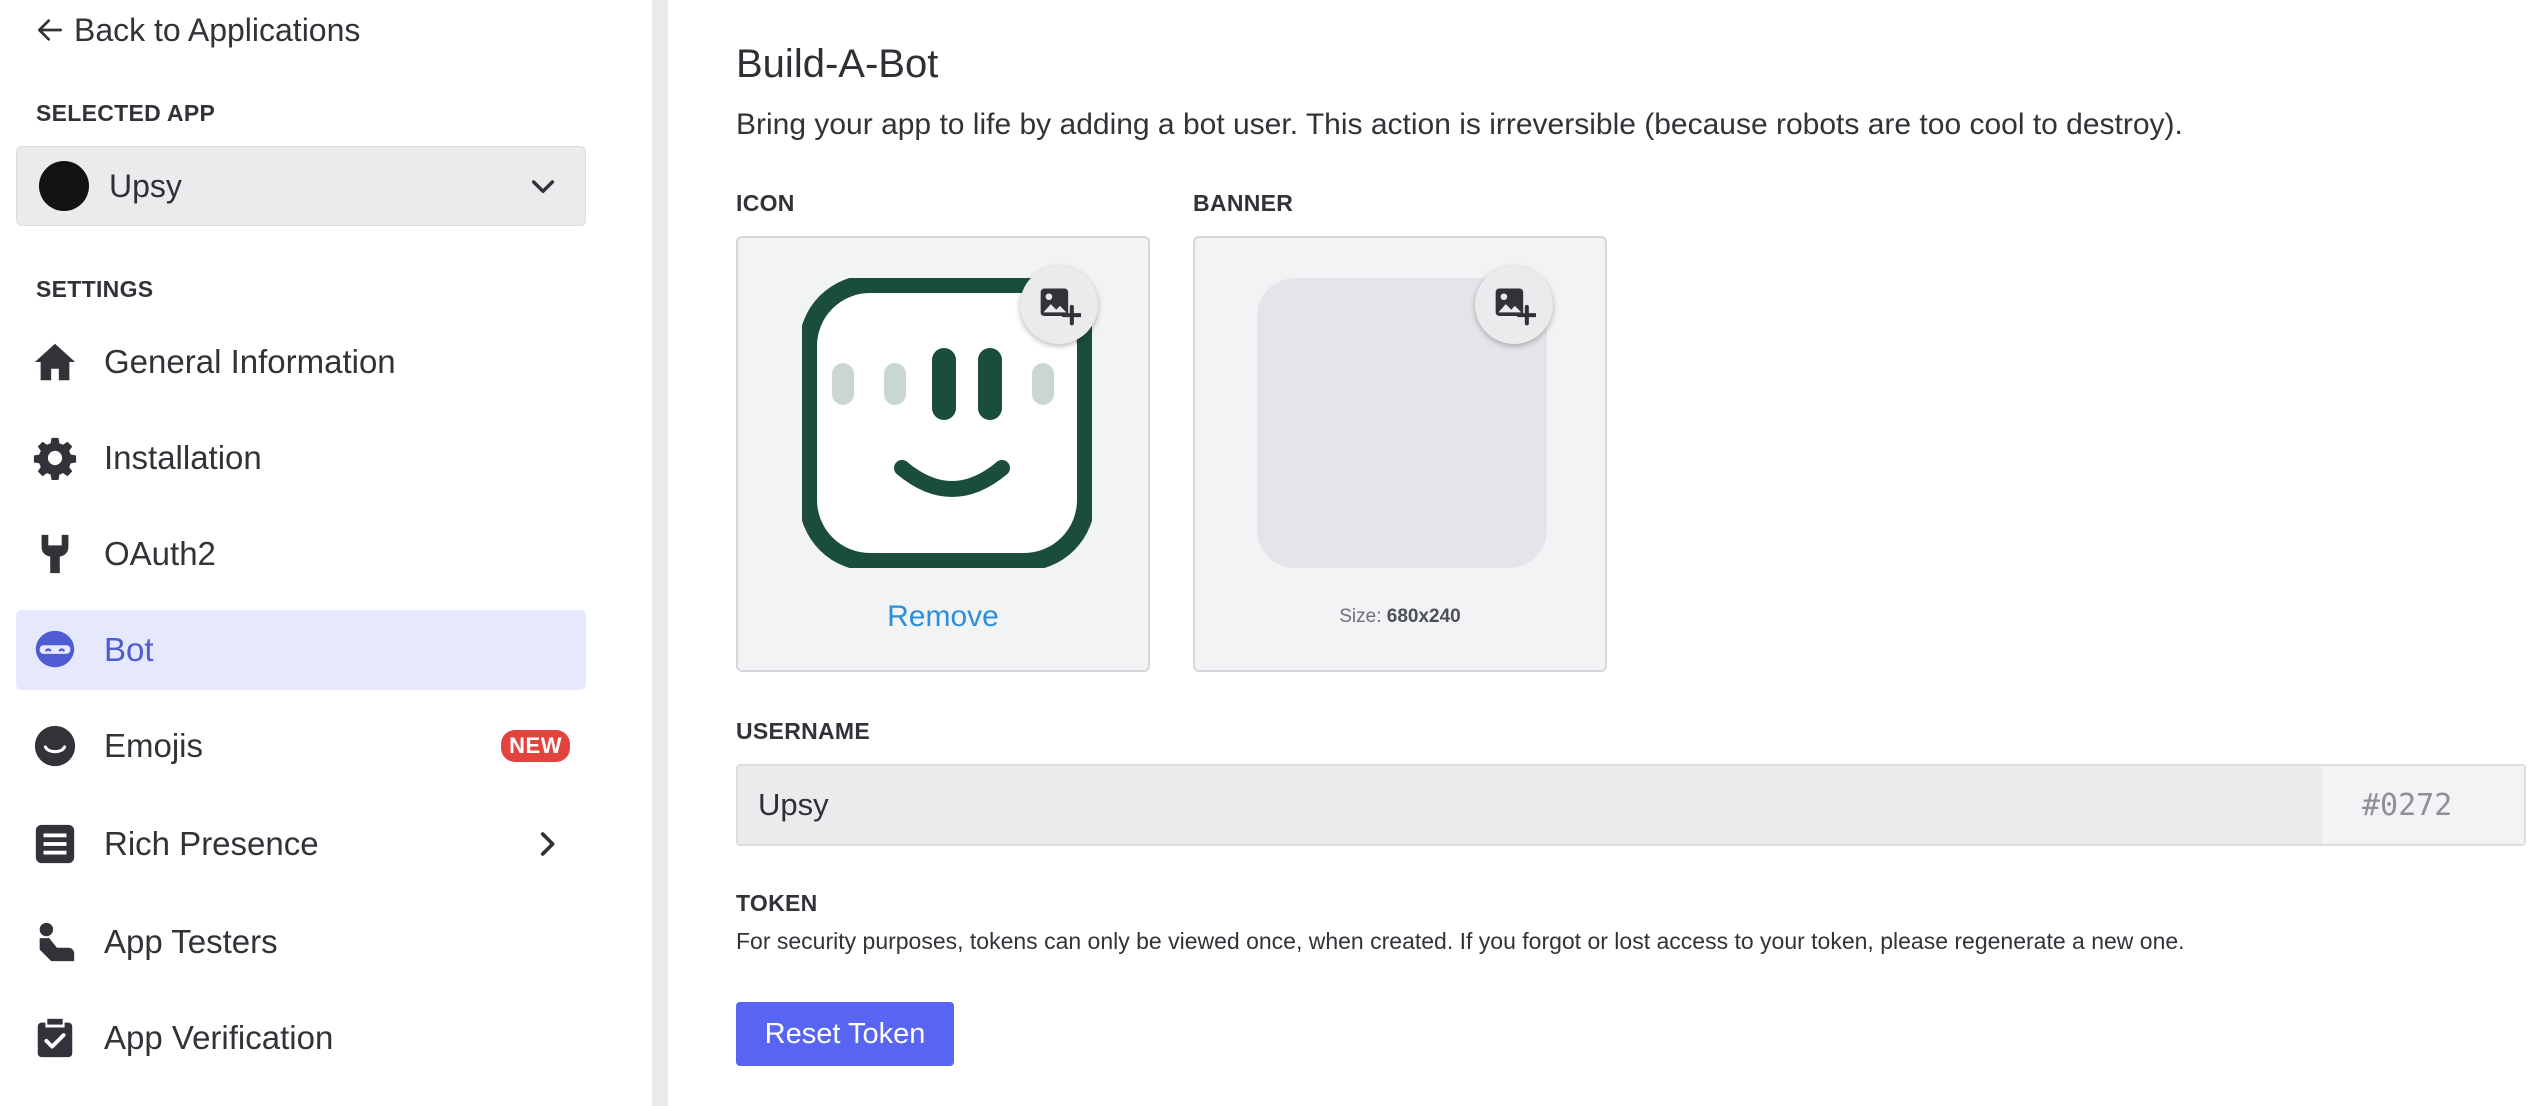 The width and height of the screenshot is (2548, 1106). What do you see at coordinates (129, 649) in the screenshot?
I see `sidebar-item-label: Bot` at bounding box center [129, 649].